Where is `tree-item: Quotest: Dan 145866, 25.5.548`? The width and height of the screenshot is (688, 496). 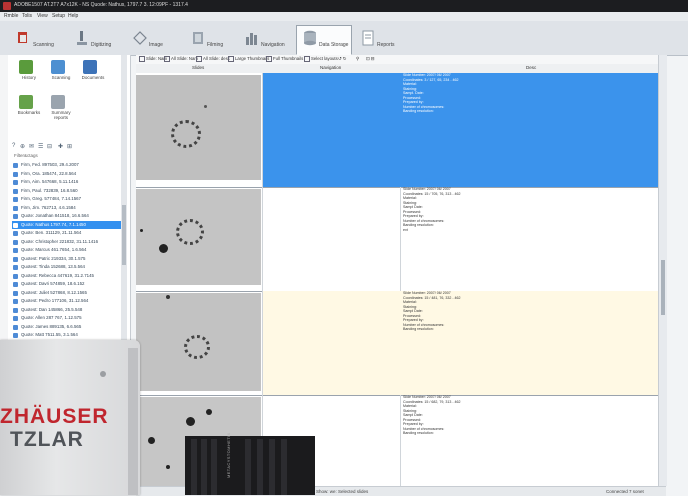
tree-item: Quotest: Dan 145866, 25.5.548 is located at coordinates (68, 310).